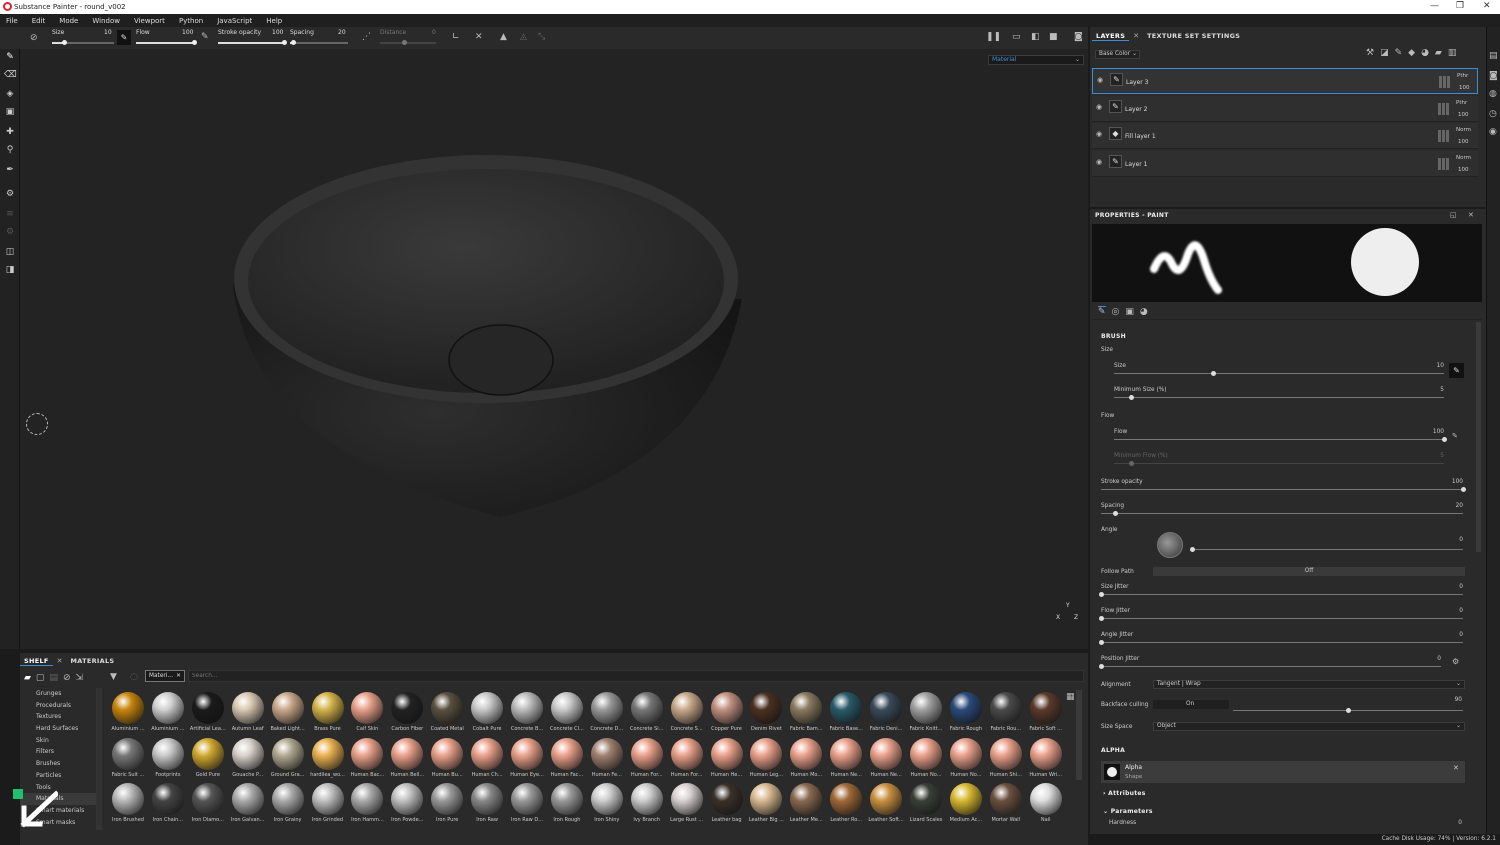 The height and width of the screenshot is (845, 1500). I want to click on angle-jitter-value: 0, so click(1448, 635).